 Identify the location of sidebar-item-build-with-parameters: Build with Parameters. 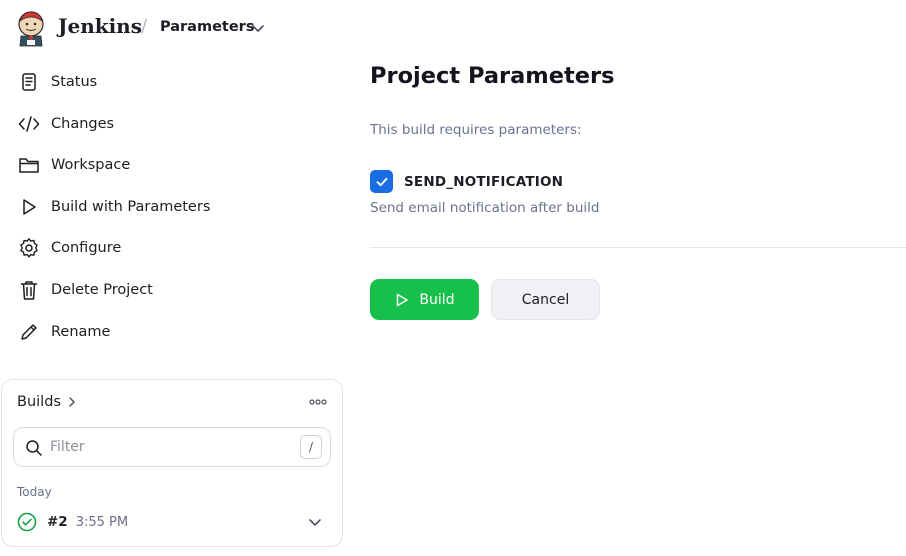
(176, 207).